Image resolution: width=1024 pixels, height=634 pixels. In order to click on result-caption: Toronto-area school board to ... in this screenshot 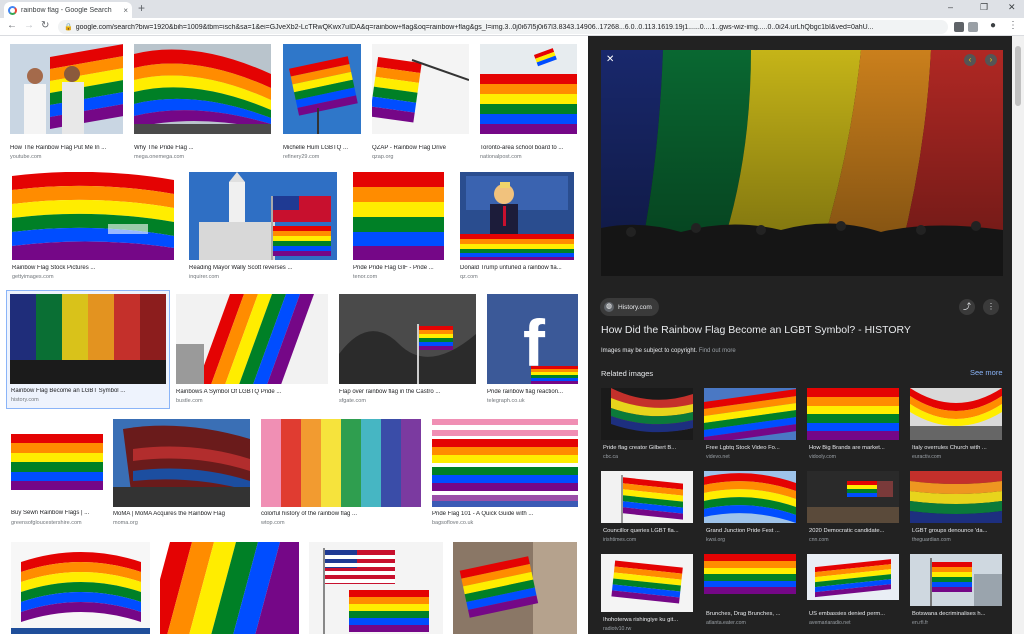, I will do `click(528, 148)`.